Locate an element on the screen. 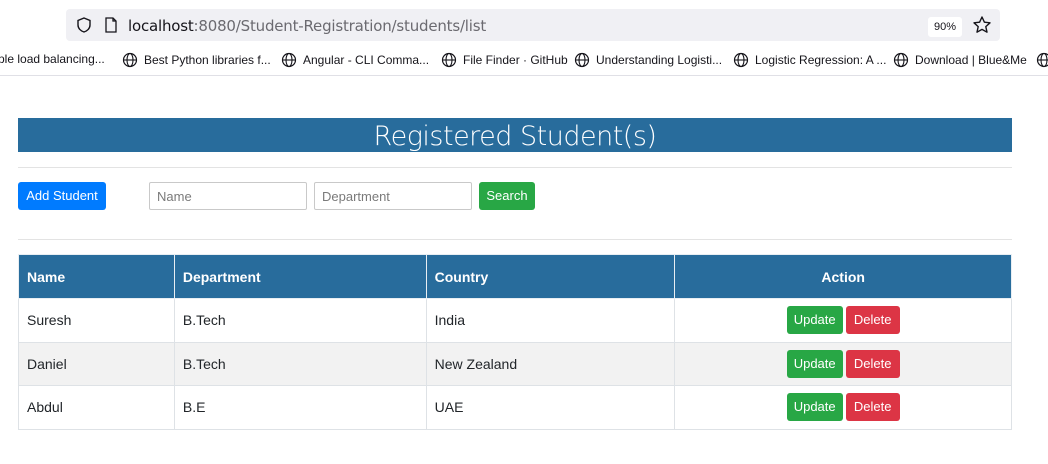  column-header-department: Department is located at coordinates (300, 276).